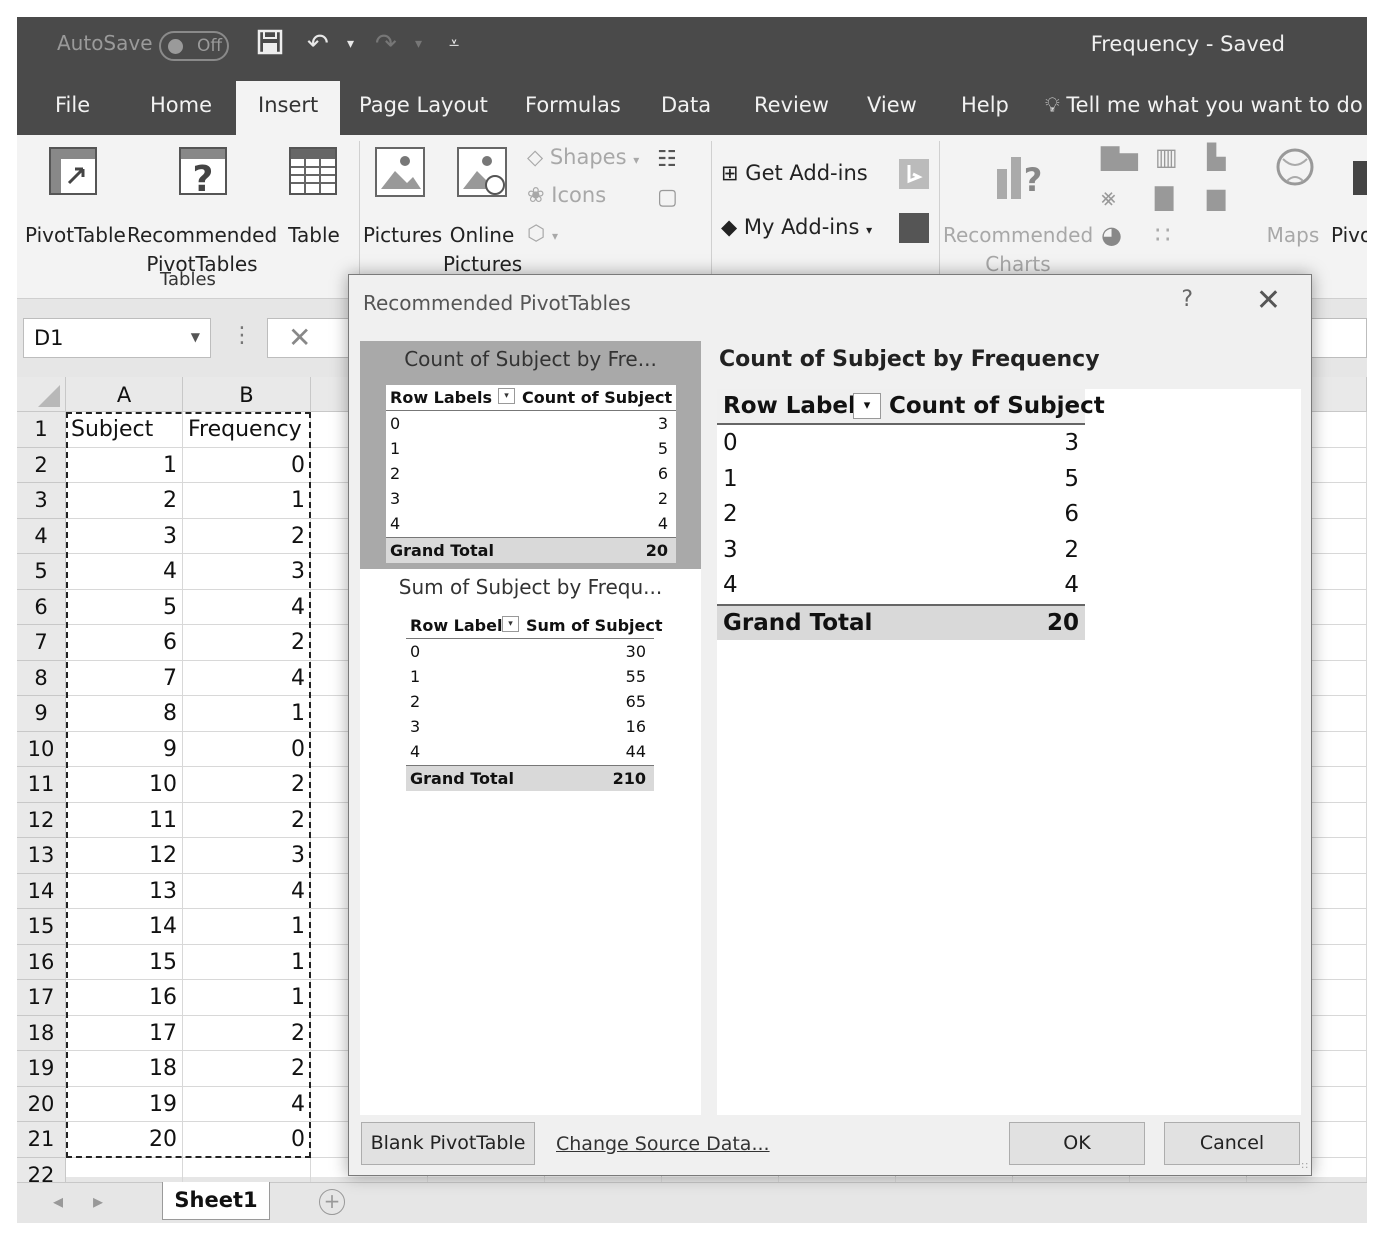  I want to click on combo-chart-icon: ▆, so click(1216, 197).